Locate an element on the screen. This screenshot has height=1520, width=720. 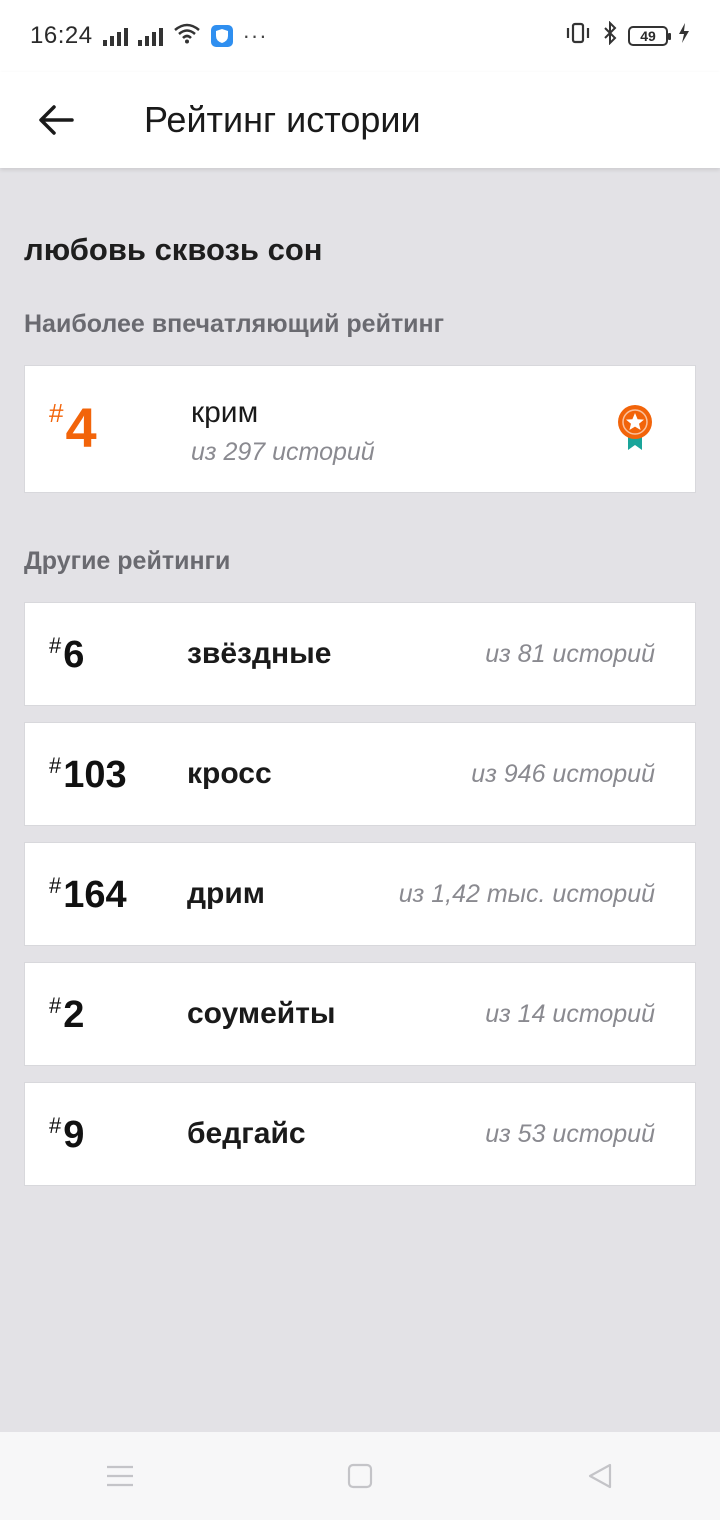
ranking-total: из 1,42 тыс. историй is located at coordinates (526, 893).